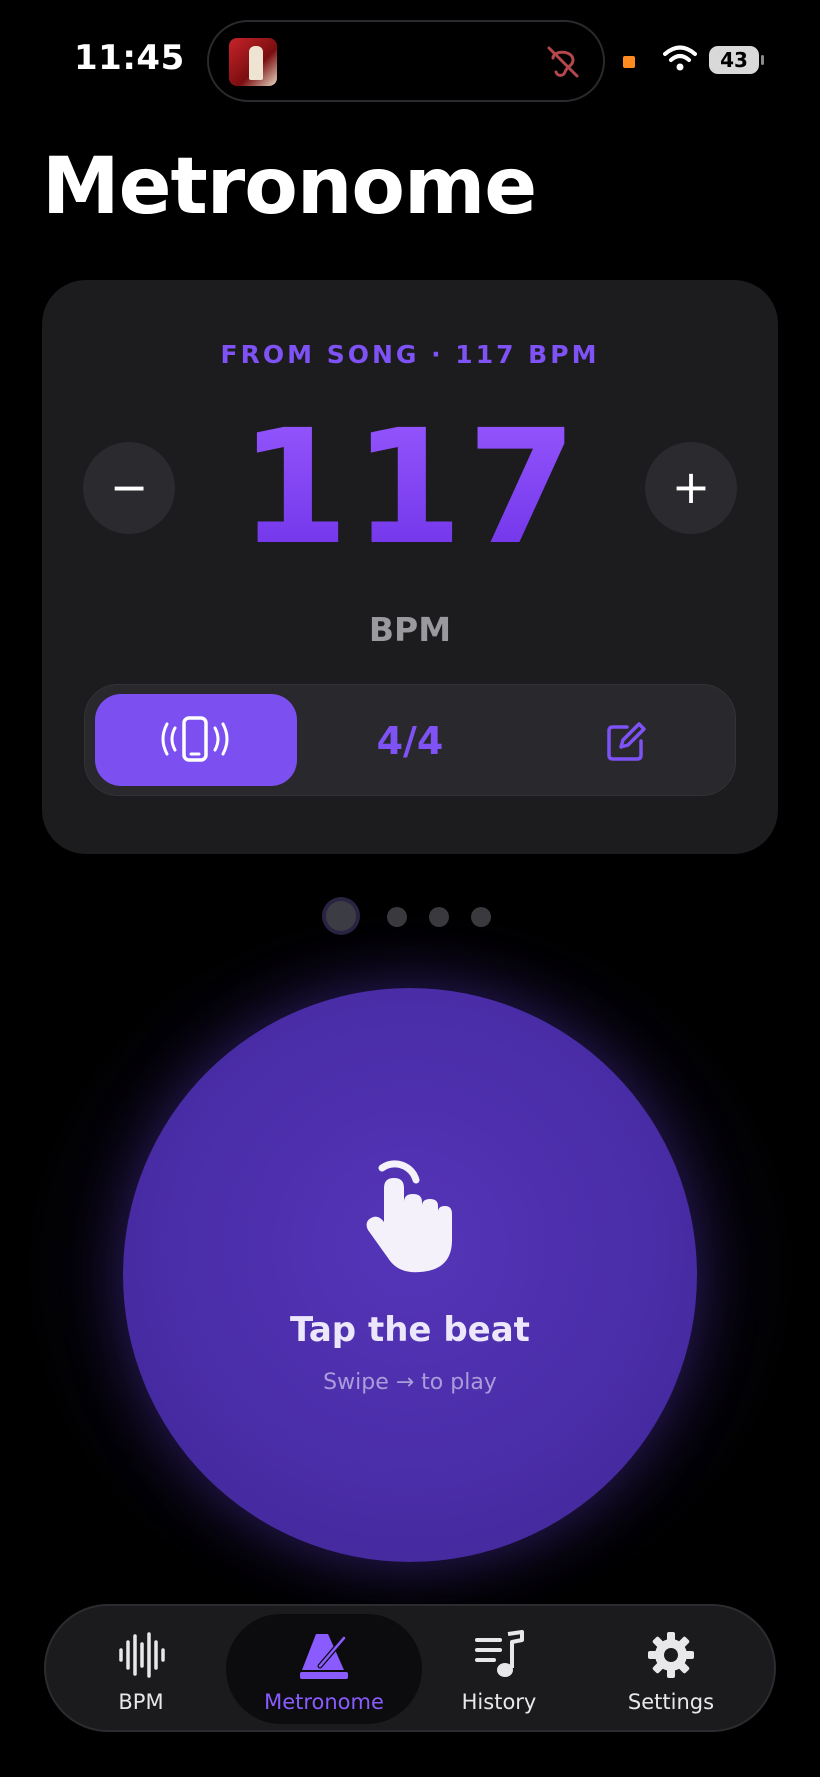 Image resolution: width=820 pixels, height=1777 pixels. I want to click on hand-tap-icon, so click(409, 1216).